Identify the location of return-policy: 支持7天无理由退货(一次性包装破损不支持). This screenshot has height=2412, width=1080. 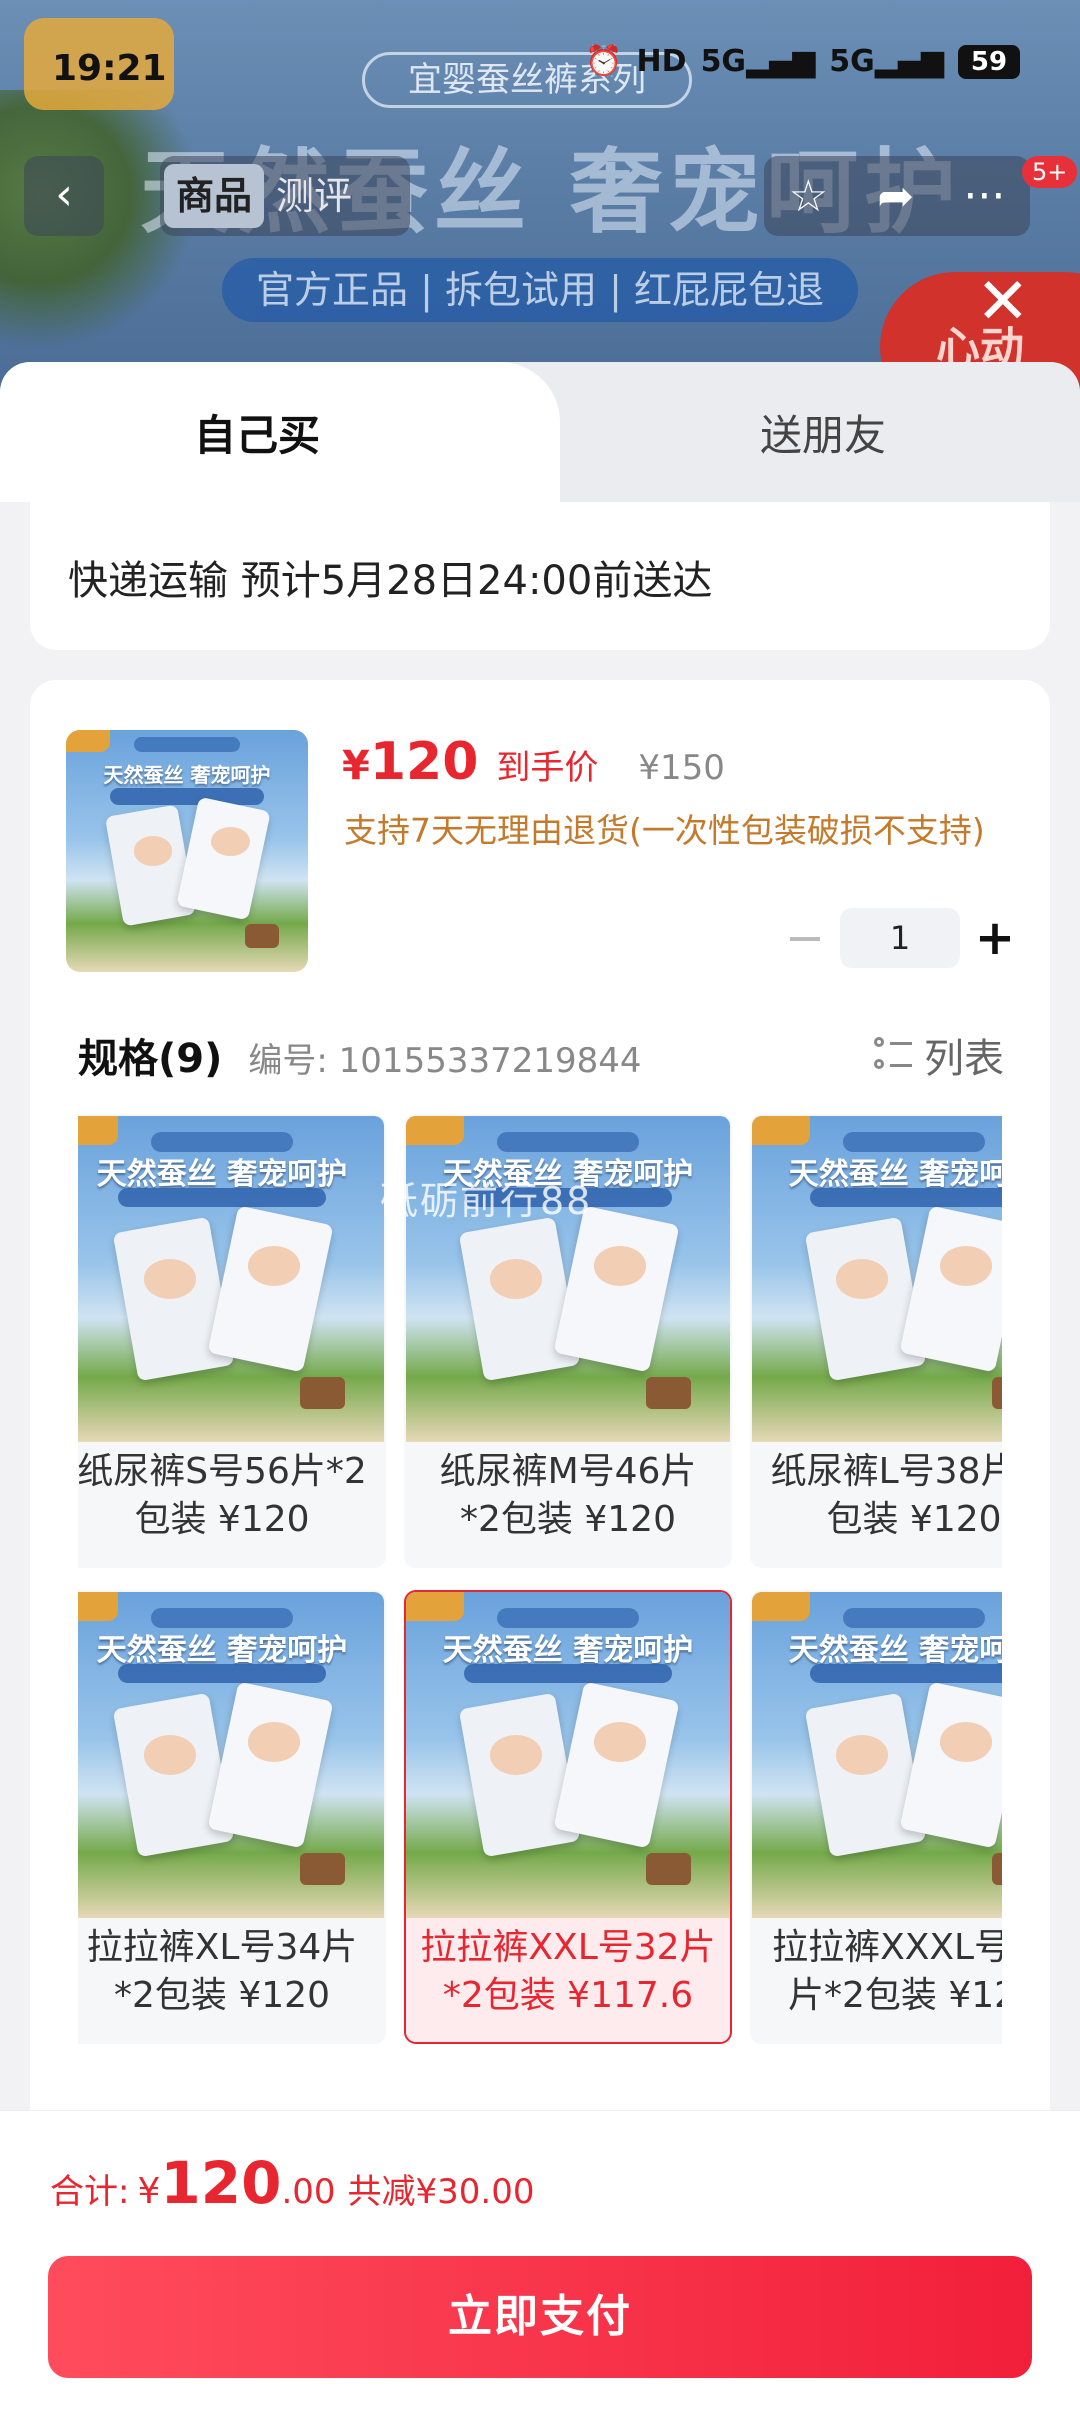
(664, 830).